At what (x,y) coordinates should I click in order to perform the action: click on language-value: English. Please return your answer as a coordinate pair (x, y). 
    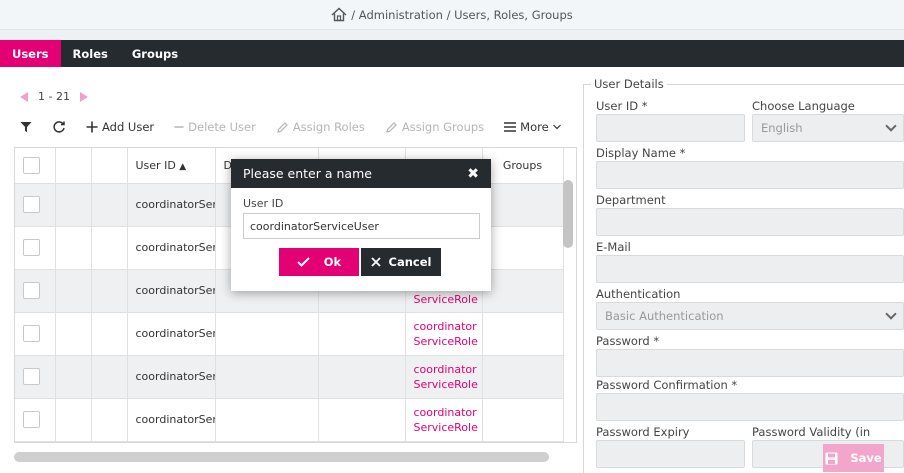
    Looking at the image, I should click on (782, 128).